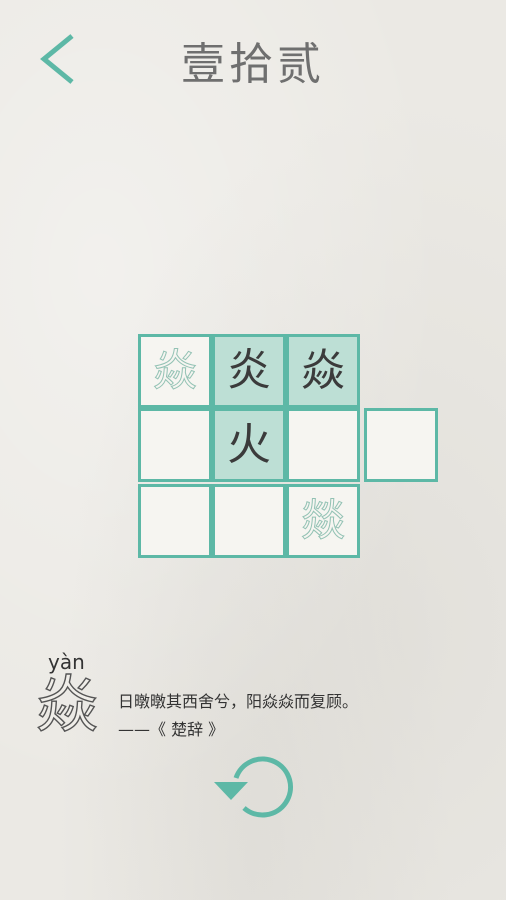 The image size is (506, 900). I want to click on refresh-icon, so click(254, 787).